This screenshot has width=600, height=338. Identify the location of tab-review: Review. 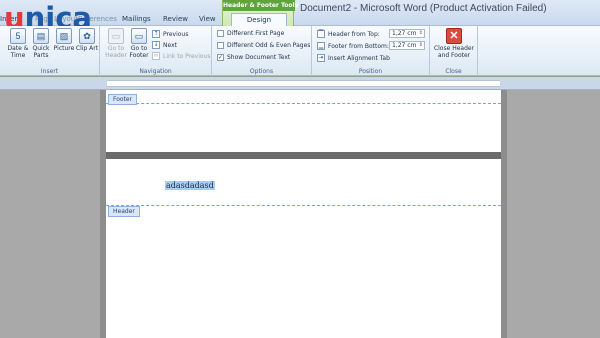
(175, 19).